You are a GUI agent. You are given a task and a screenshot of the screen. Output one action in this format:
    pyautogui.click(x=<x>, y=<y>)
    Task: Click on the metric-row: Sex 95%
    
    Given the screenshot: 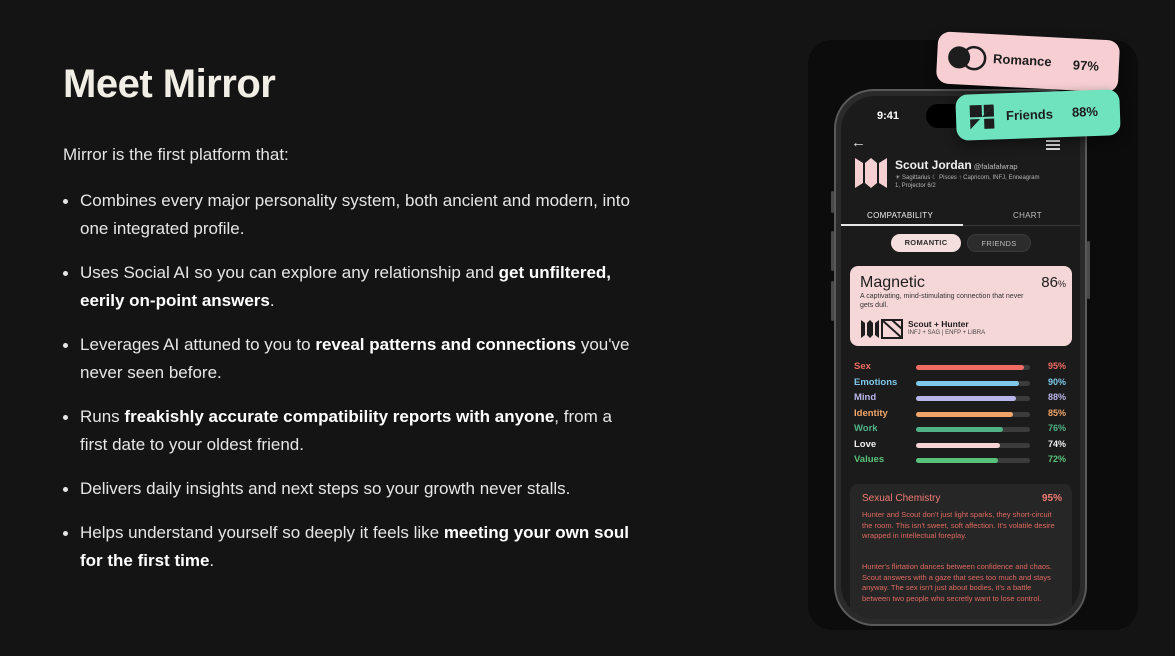 What is the action you would take?
    pyautogui.click(x=960, y=369)
    